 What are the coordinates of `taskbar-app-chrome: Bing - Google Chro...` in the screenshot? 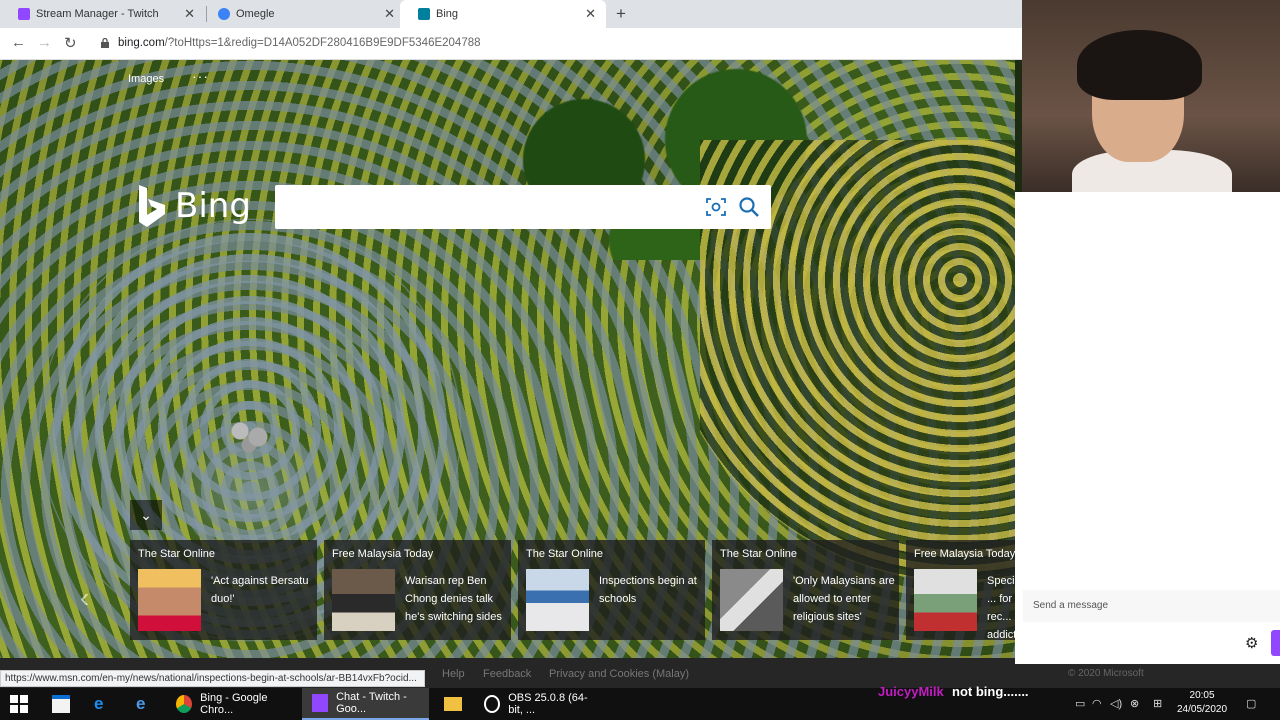 It's located at (229, 704).